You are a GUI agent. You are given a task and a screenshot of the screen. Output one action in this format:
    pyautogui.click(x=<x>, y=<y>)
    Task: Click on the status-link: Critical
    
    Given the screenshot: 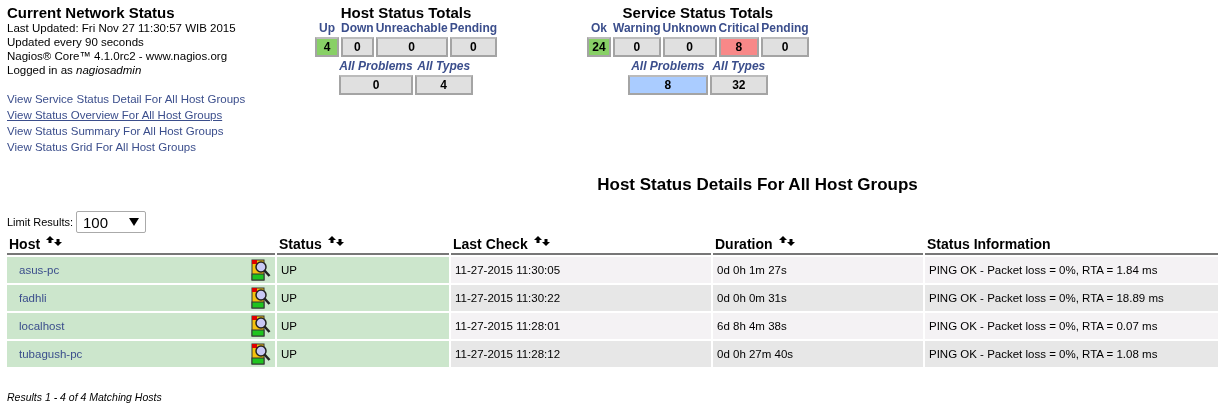 What is the action you would take?
    pyautogui.click(x=739, y=28)
    